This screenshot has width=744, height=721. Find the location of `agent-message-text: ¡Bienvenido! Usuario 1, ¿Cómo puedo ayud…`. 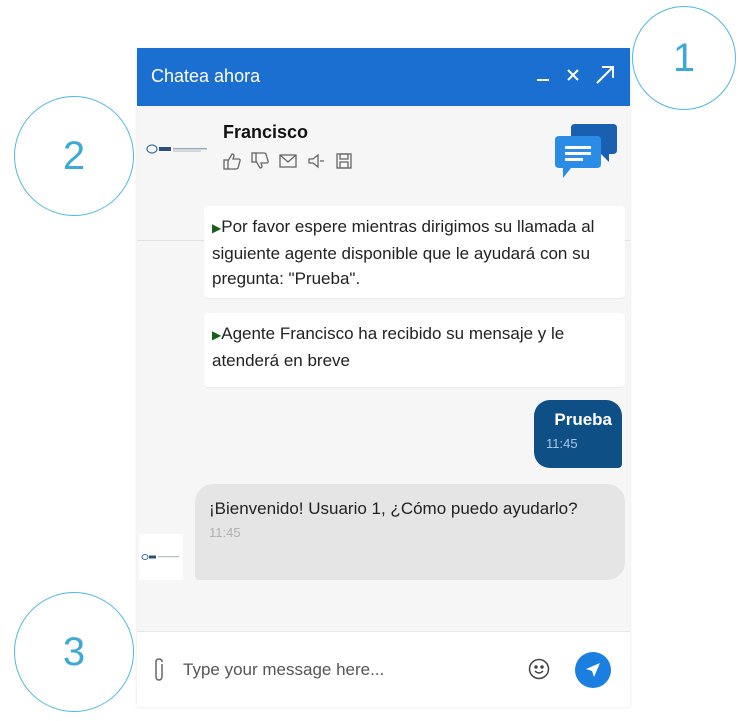

agent-message-text: ¡Bienvenido! Usuario 1, ¿Cómo puedo ayud… is located at coordinates (393, 508).